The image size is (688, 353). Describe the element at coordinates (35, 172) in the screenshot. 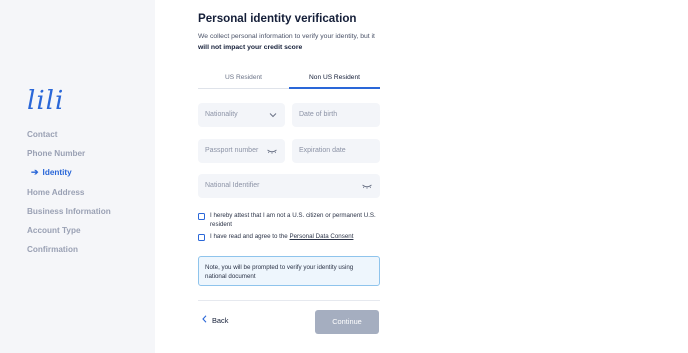

I see `arrow-right-icon: ➔` at that location.